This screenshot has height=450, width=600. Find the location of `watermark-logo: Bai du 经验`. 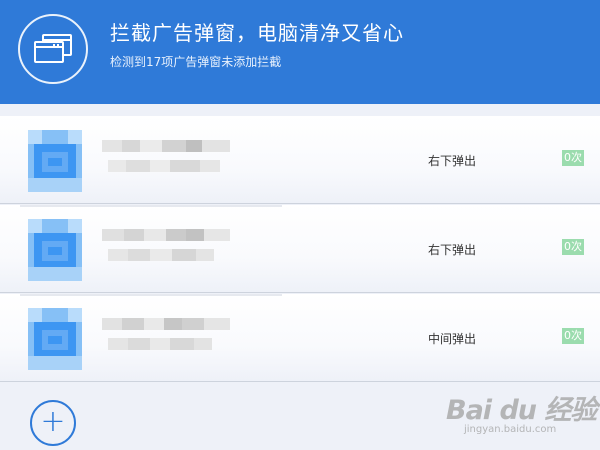

watermark-logo: Bai du 经验 is located at coordinates (521, 410).